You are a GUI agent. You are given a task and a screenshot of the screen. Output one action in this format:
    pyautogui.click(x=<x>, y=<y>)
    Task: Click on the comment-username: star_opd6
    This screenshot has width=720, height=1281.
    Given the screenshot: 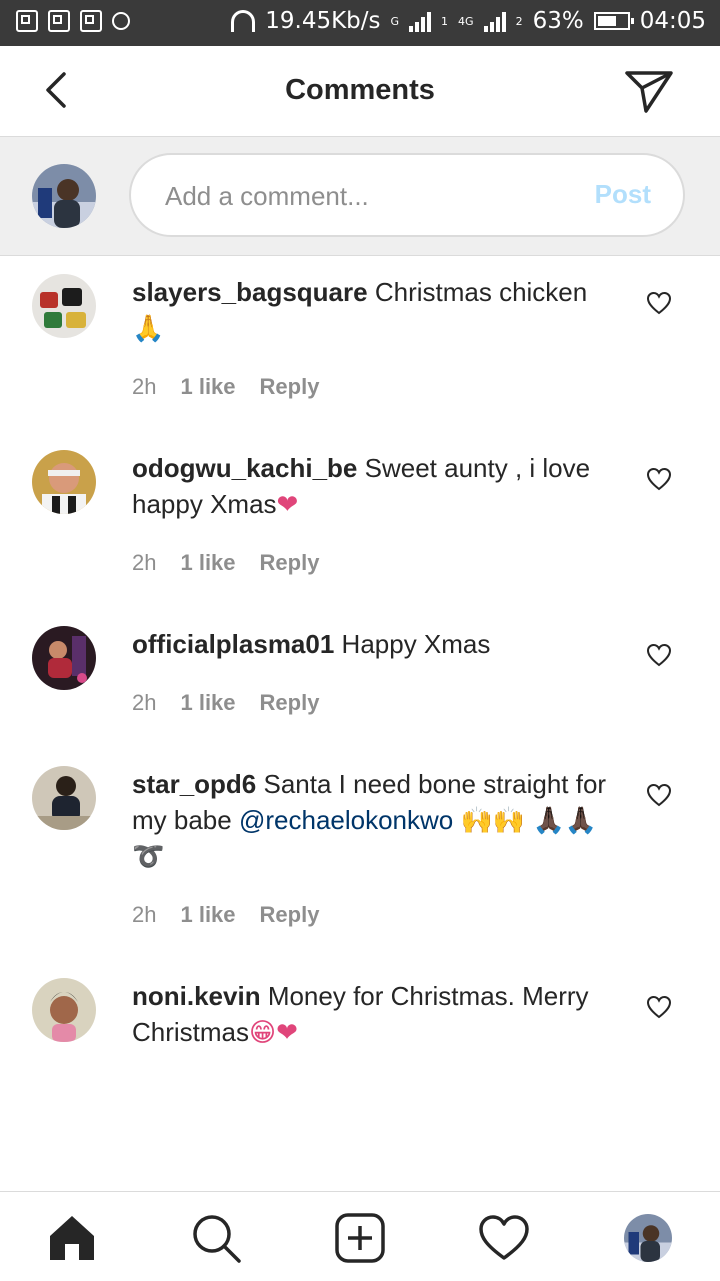 What is the action you would take?
    pyautogui.click(x=194, y=784)
    